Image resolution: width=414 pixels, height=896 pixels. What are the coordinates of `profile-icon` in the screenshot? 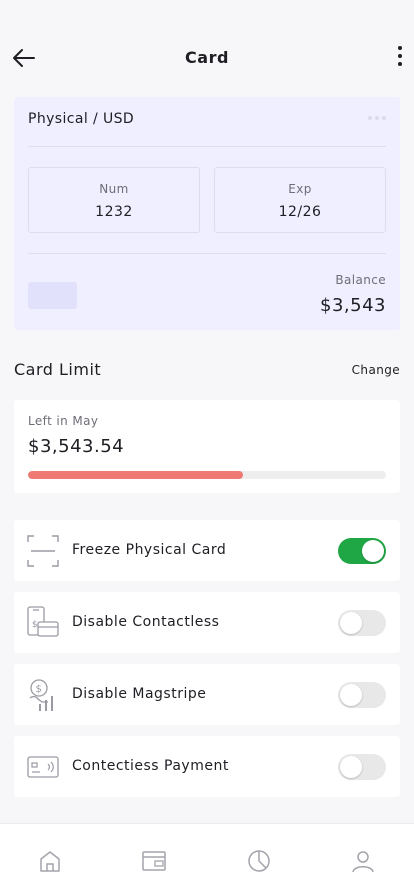 It's located at (363, 861).